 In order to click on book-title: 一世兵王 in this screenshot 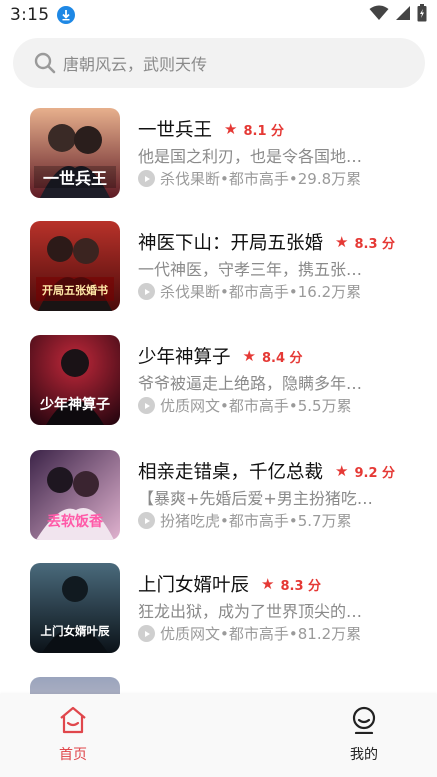, I will do `click(175, 130)`.